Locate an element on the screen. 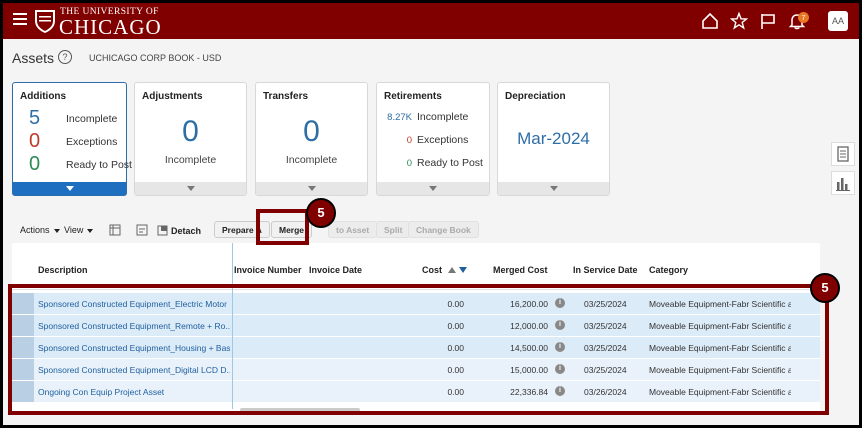  card-title: Adjustments is located at coordinates (172, 96).